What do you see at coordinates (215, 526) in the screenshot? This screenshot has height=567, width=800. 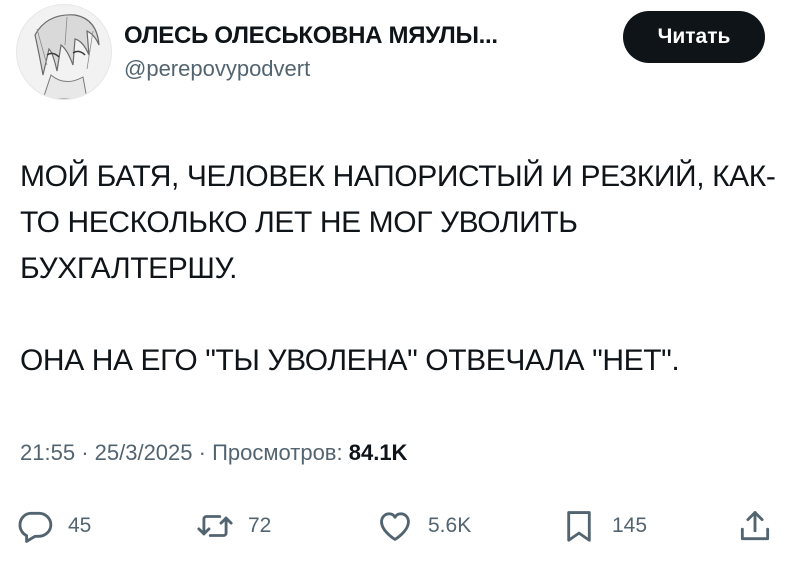 I see `retweet-arrows-icon` at bounding box center [215, 526].